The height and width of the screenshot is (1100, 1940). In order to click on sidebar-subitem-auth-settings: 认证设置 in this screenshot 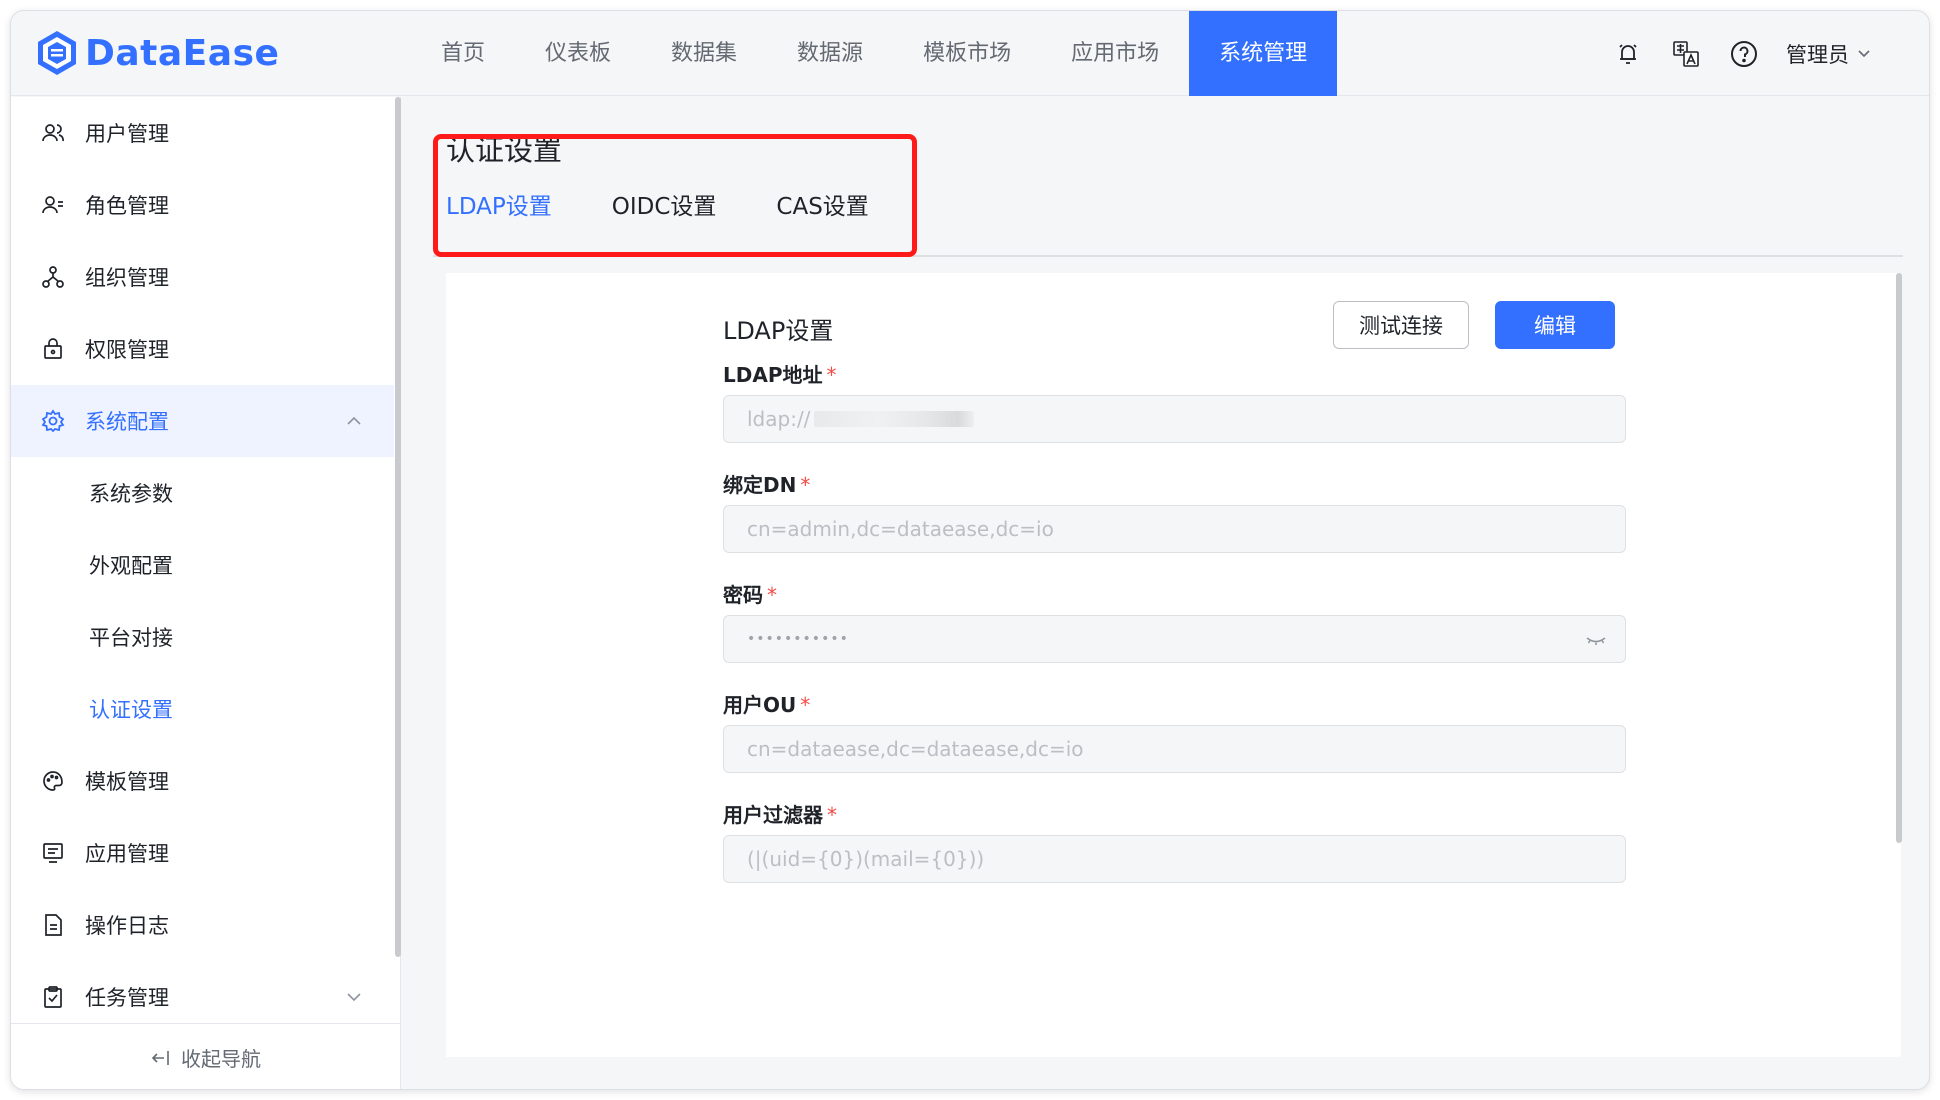, I will do `click(202, 709)`.